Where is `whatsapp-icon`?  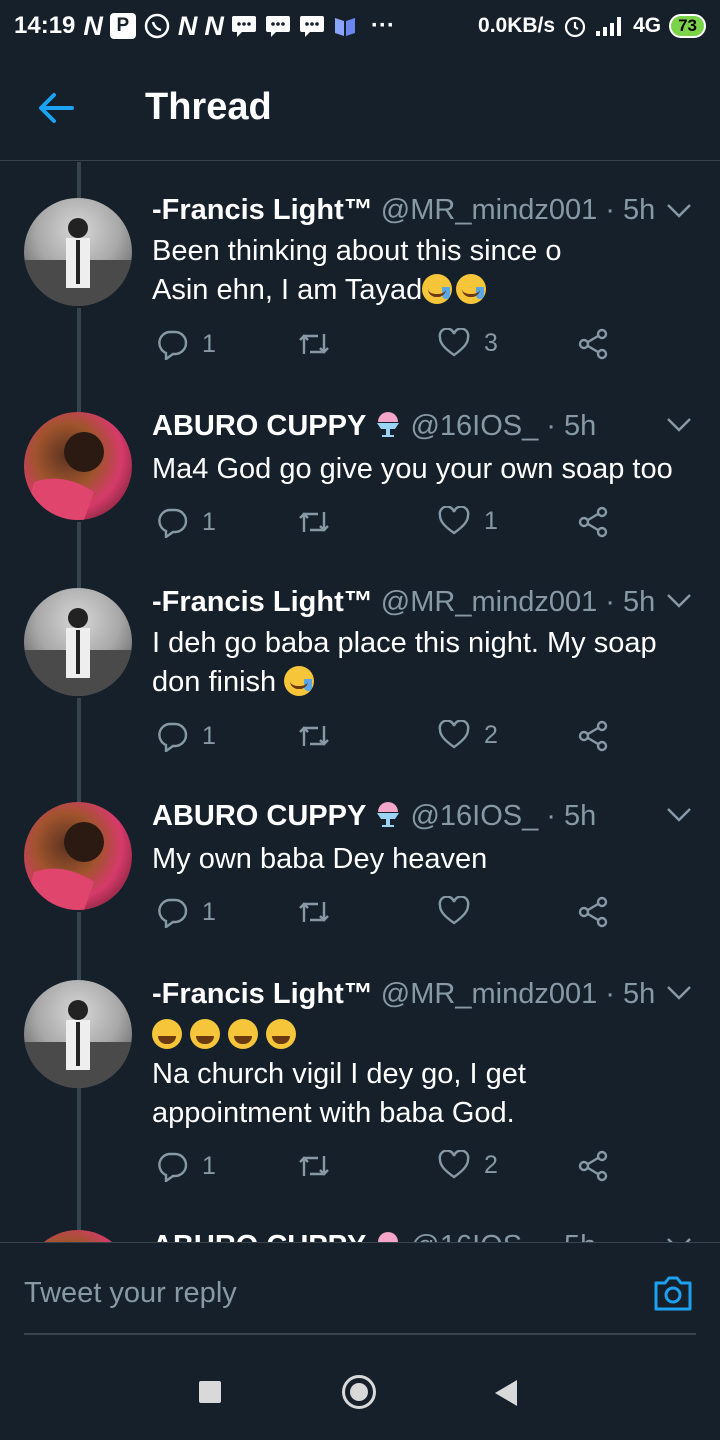
whatsapp-icon is located at coordinates (157, 26).